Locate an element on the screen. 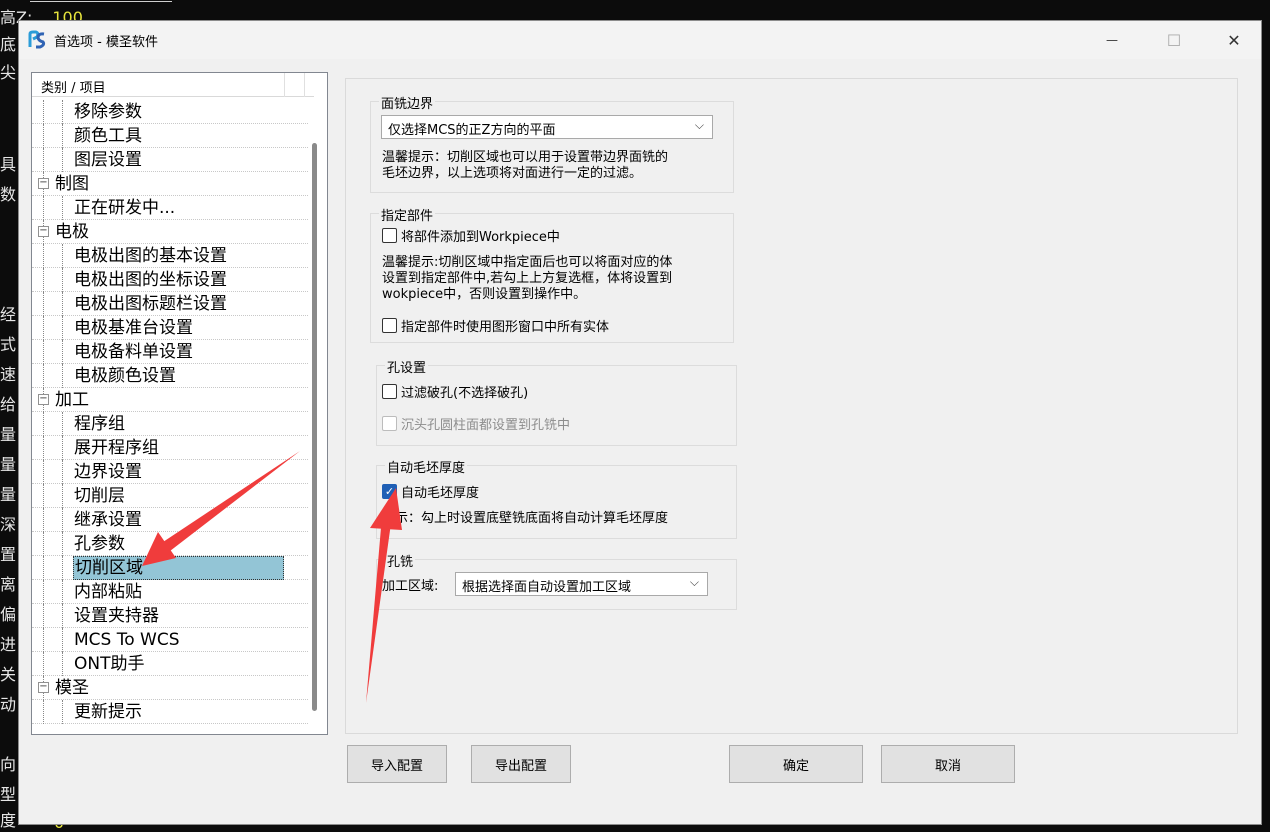 The height and width of the screenshot is (832, 1270). ok-button: 确定 is located at coordinates (796, 764).